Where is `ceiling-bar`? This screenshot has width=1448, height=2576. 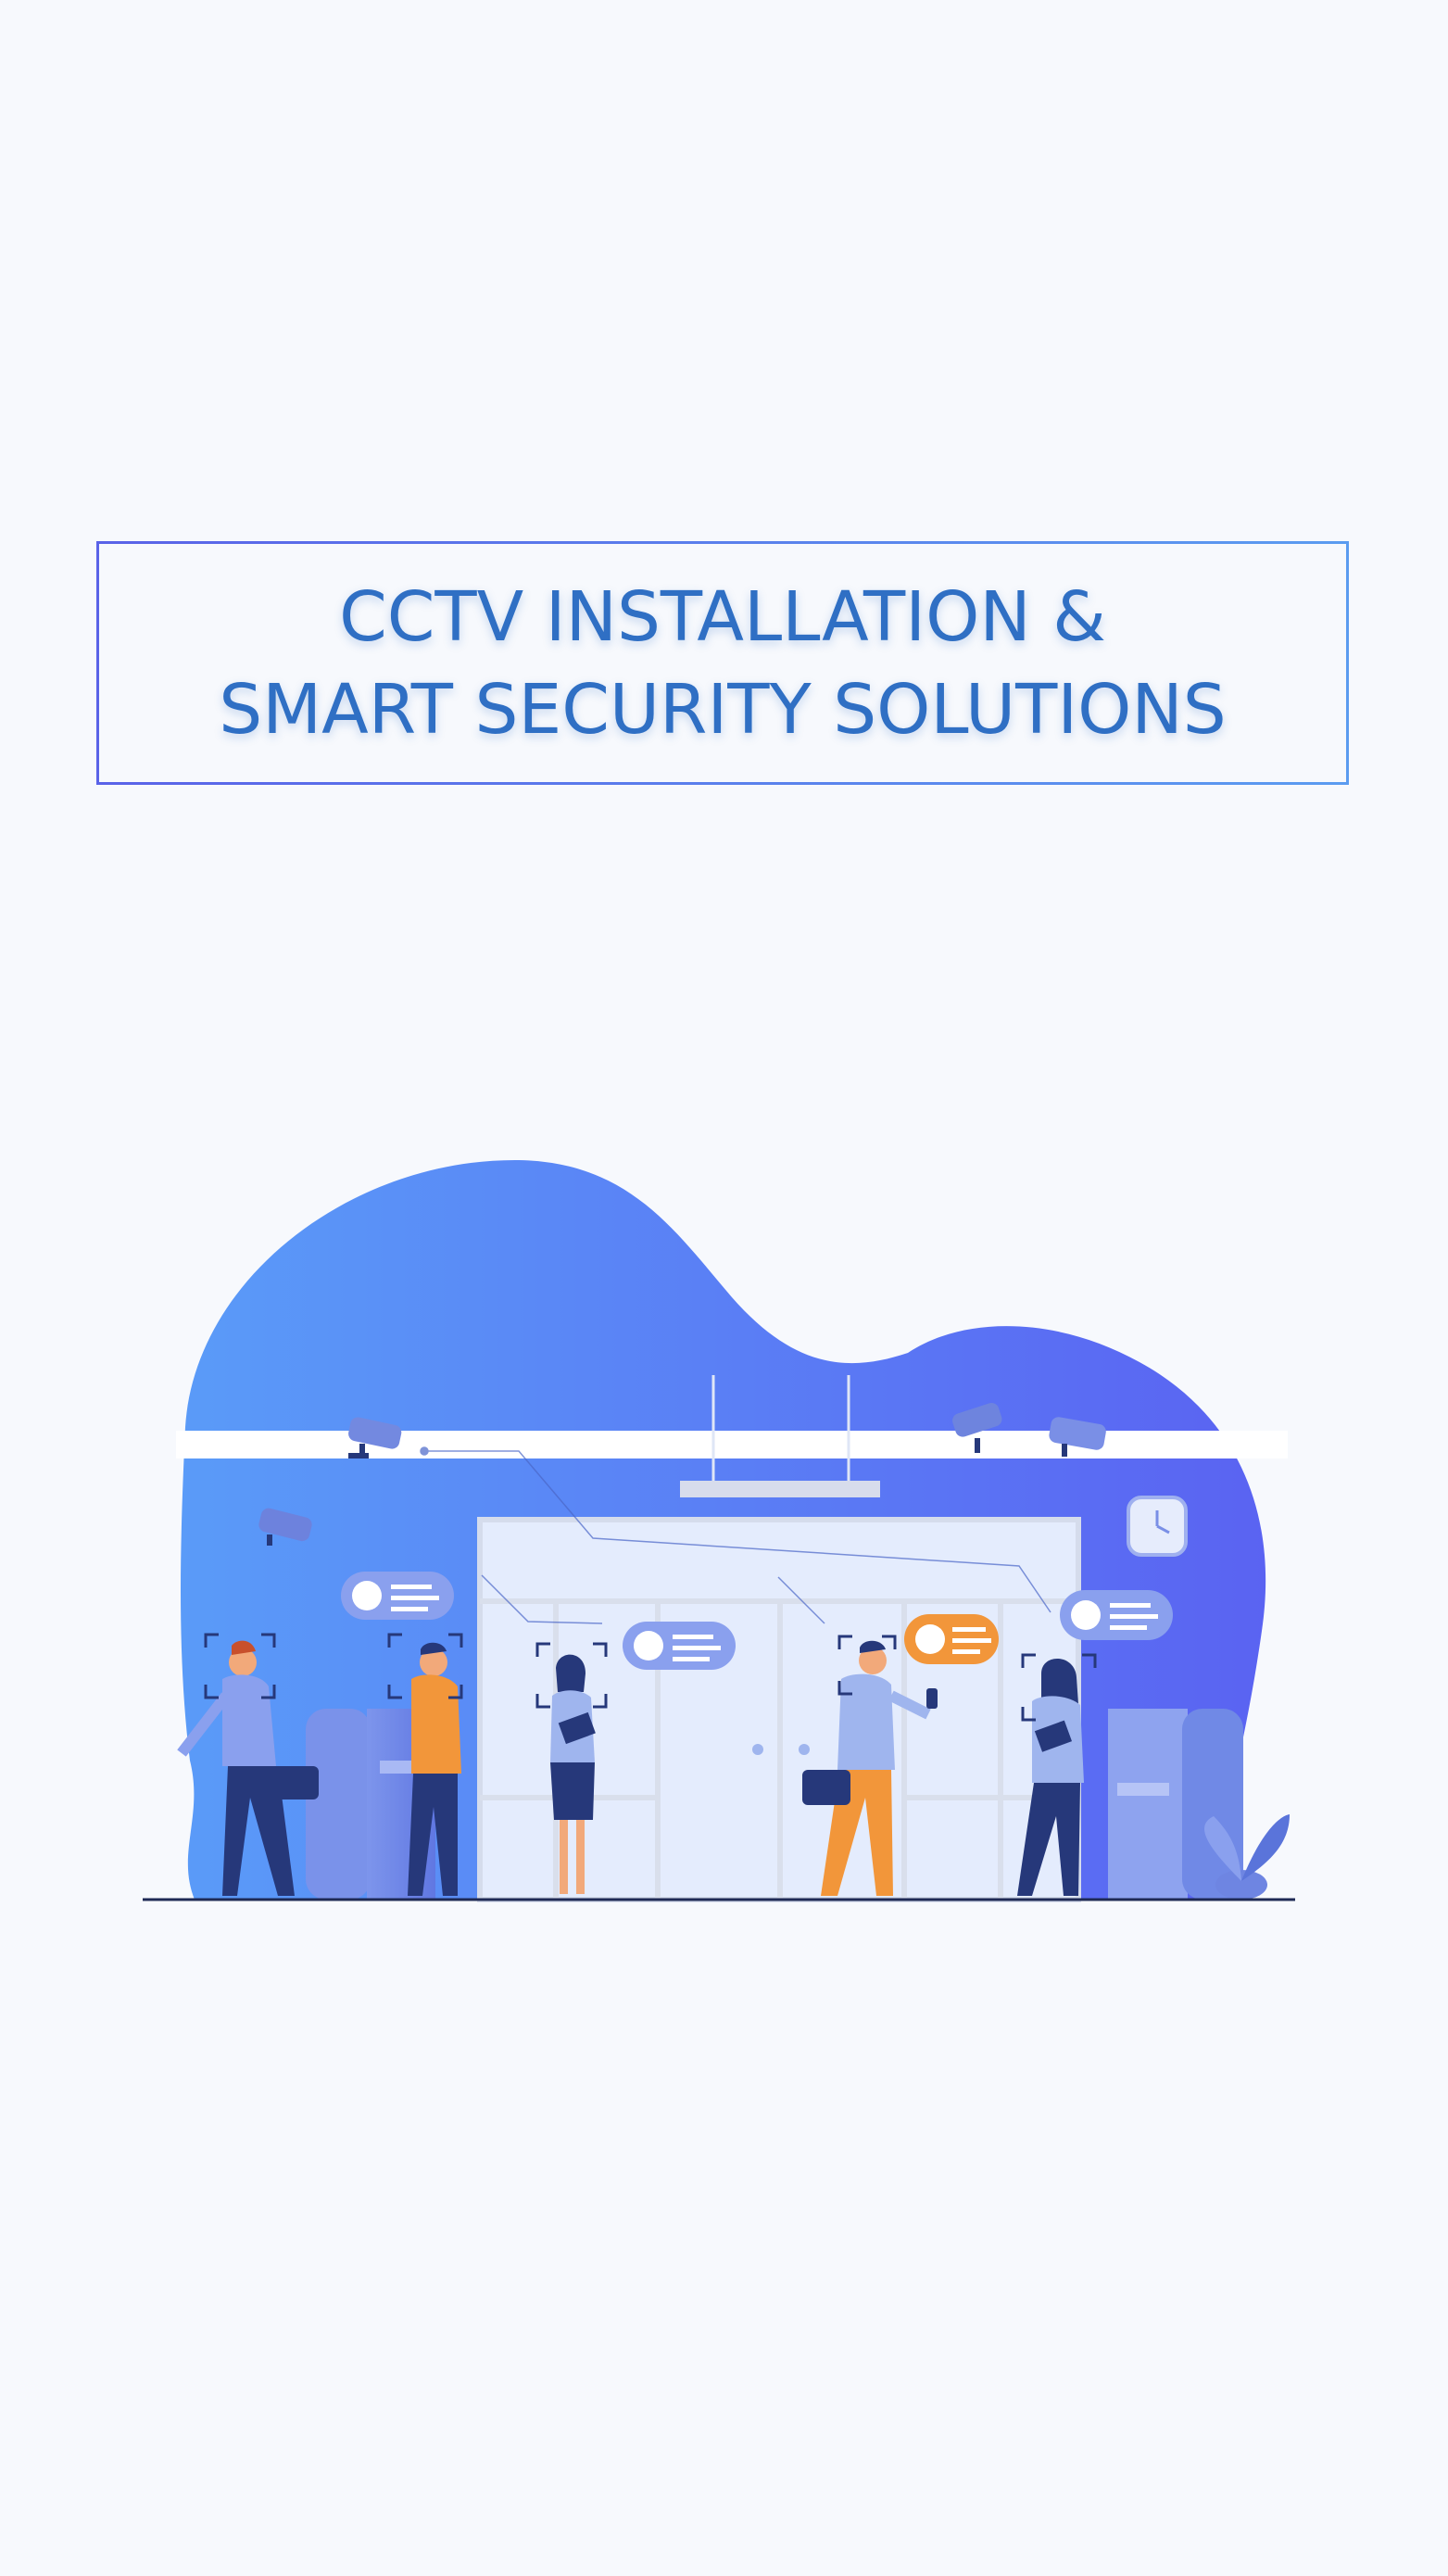 ceiling-bar is located at coordinates (732, 1444).